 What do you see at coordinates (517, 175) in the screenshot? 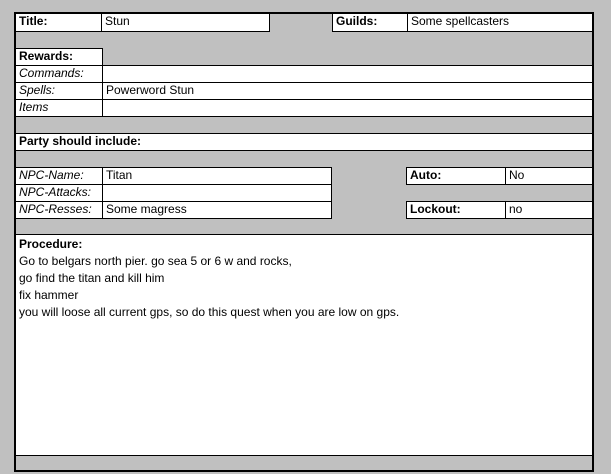
I see `auto-value: No` at bounding box center [517, 175].